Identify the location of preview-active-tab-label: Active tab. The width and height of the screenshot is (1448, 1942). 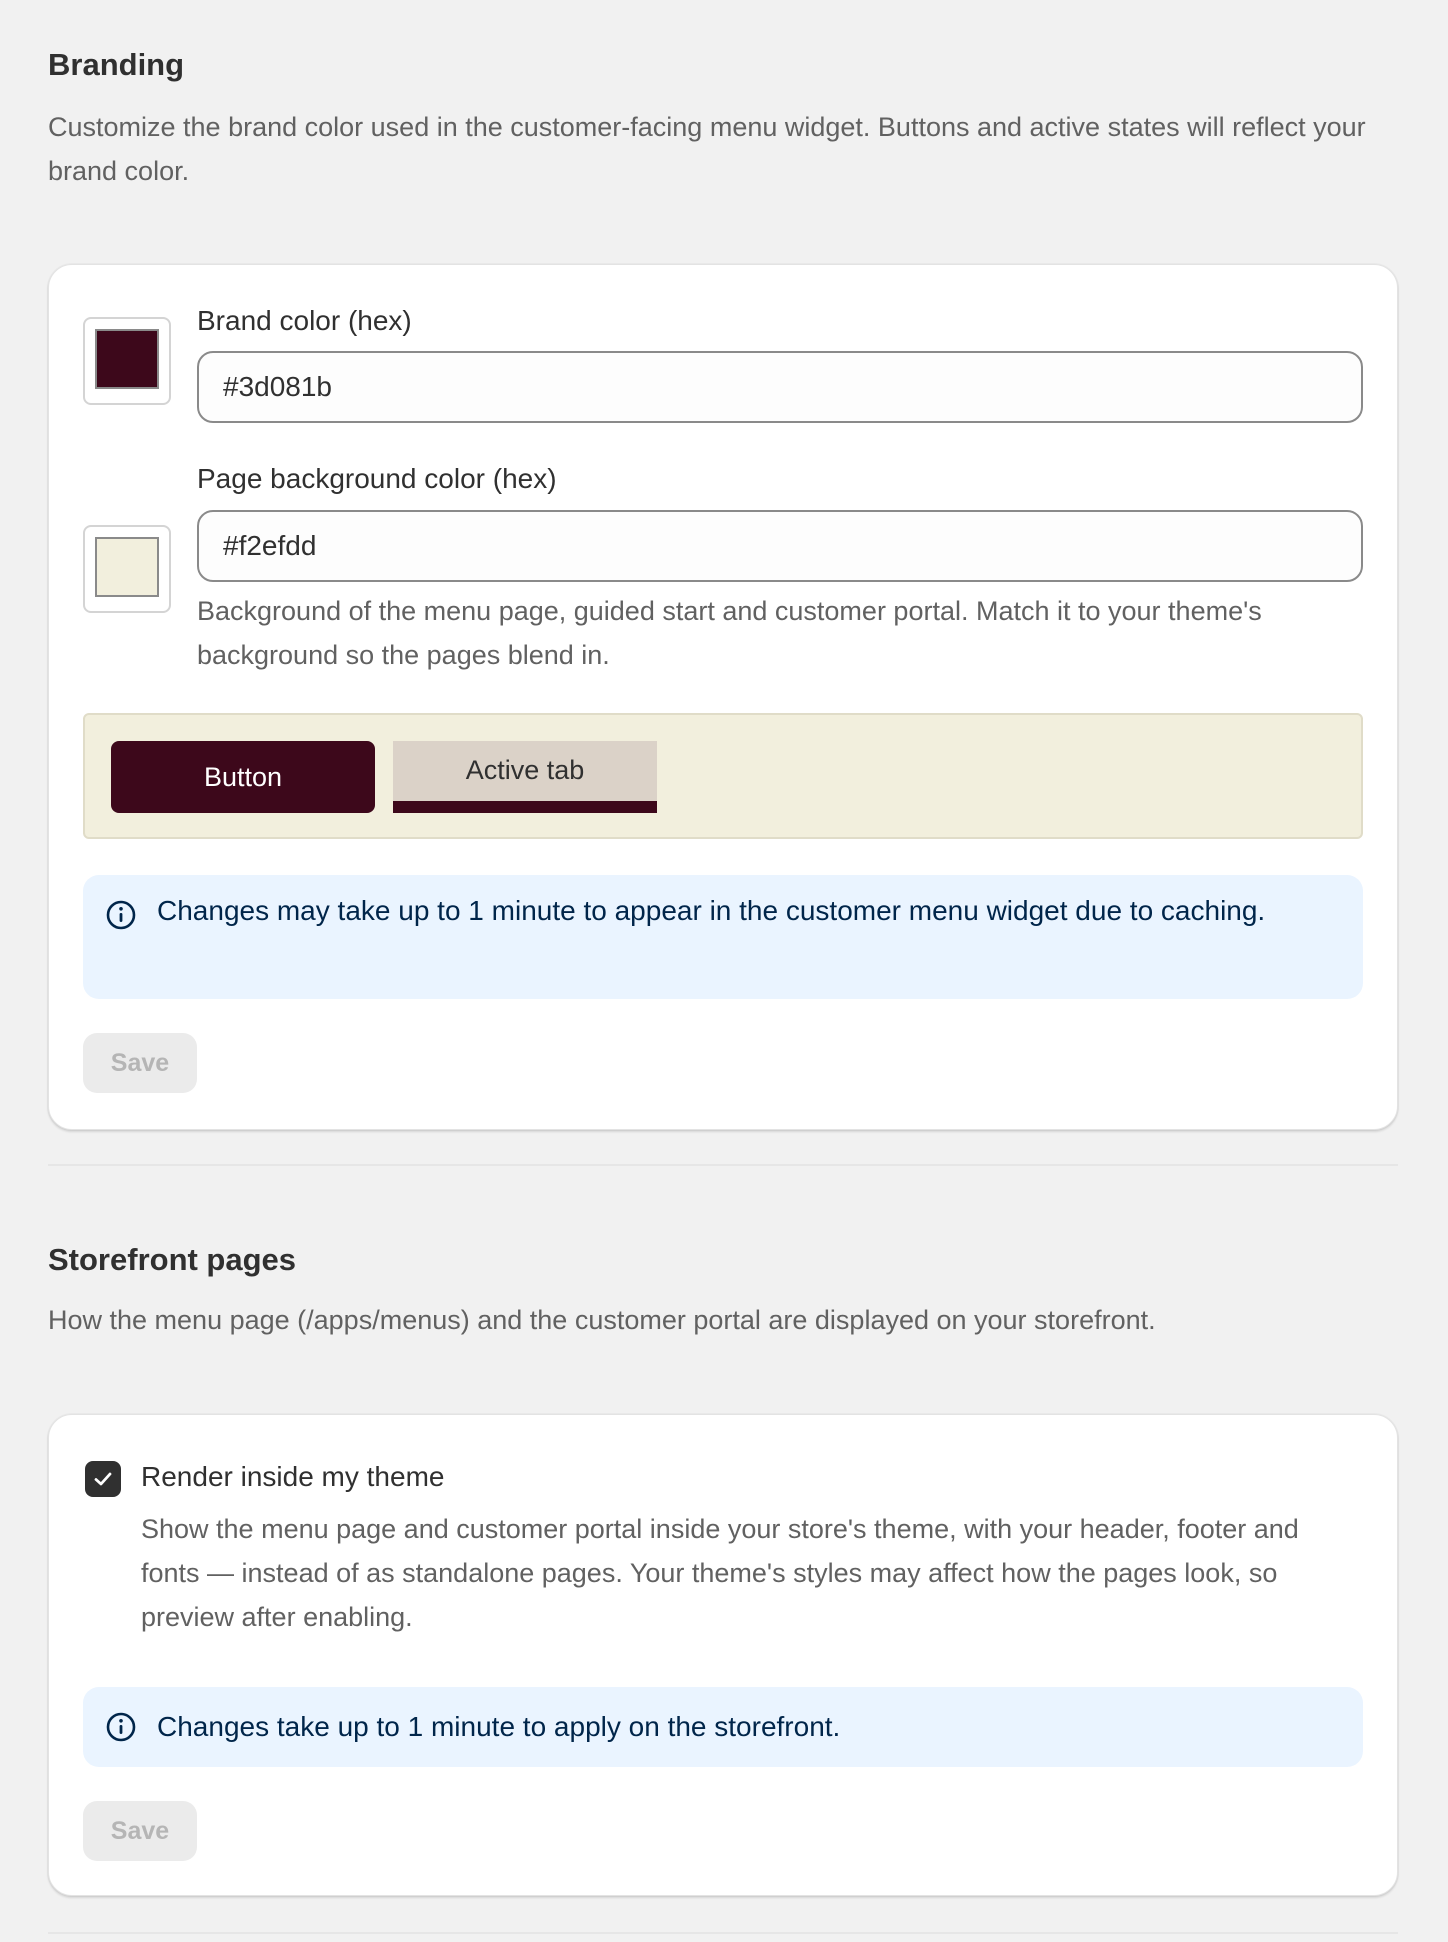
(525, 770).